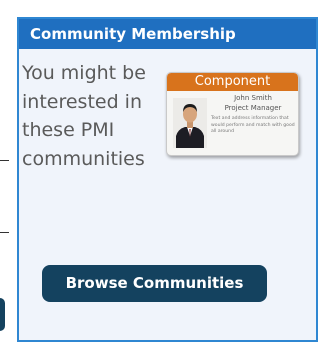 This screenshot has height=347, width=321. Describe the element at coordinates (2, 314) in the screenshot. I see `adjacent-button-edge` at that location.